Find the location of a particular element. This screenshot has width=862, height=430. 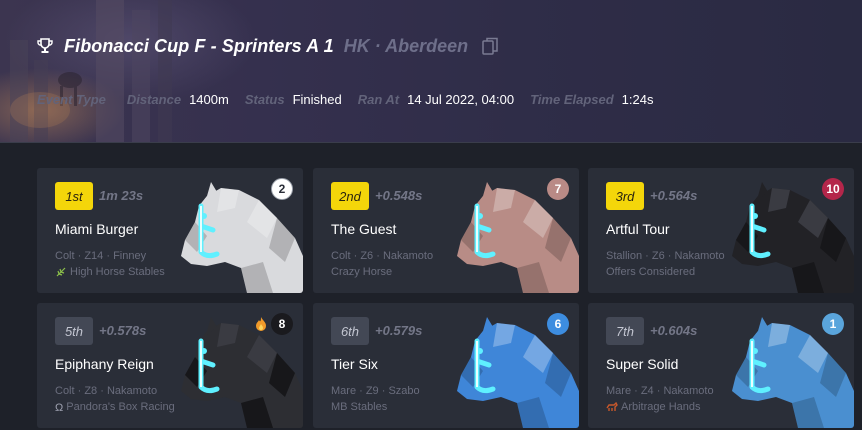

finish-time: +0.579s is located at coordinates (399, 330).